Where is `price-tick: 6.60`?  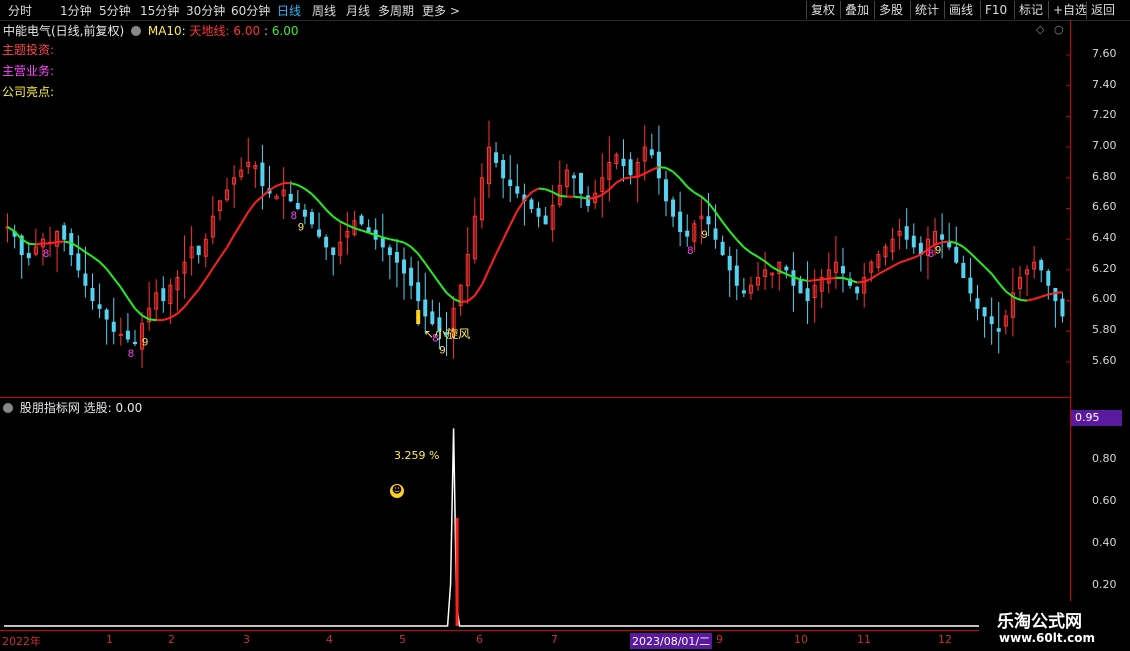 price-tick: 6.60 is located at coordinates (1104, 206).